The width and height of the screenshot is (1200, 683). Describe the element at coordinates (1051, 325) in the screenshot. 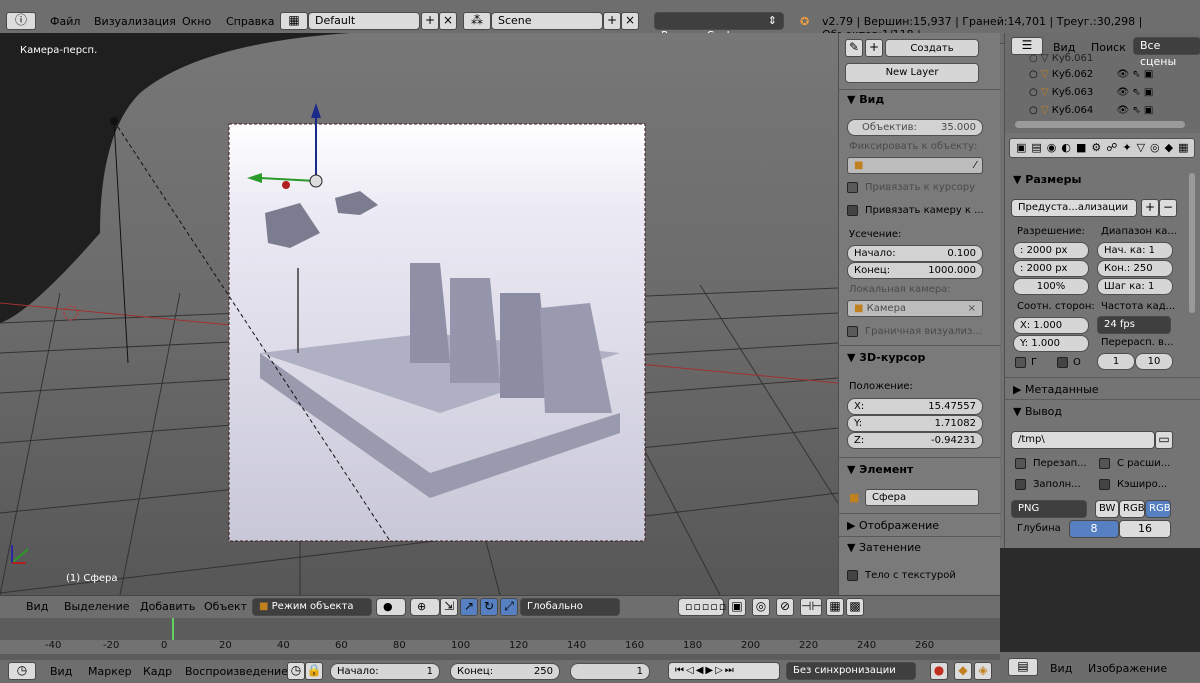

I see `aspect-x-field: X: 1.000` at that location.